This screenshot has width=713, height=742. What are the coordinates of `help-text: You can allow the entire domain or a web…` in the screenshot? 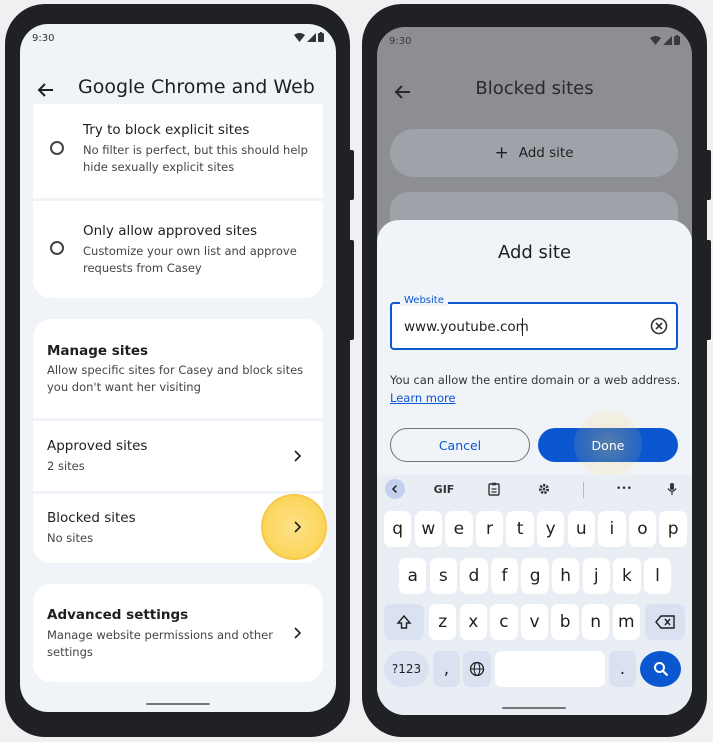 It's located at (535, 380).